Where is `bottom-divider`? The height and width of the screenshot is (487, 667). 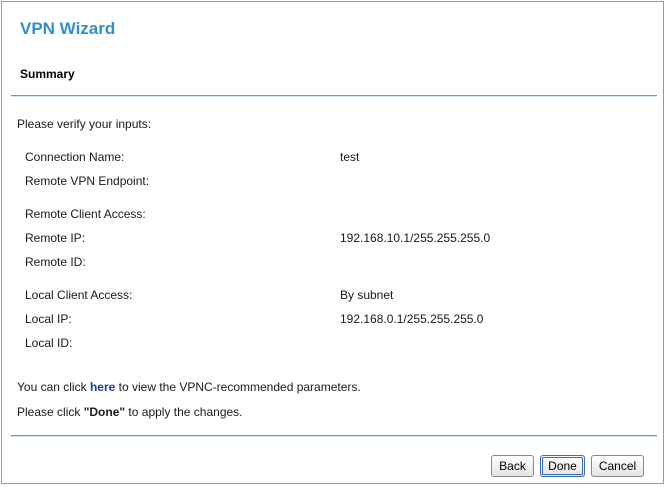
bottom-divider is located at coordinates (334, 436).